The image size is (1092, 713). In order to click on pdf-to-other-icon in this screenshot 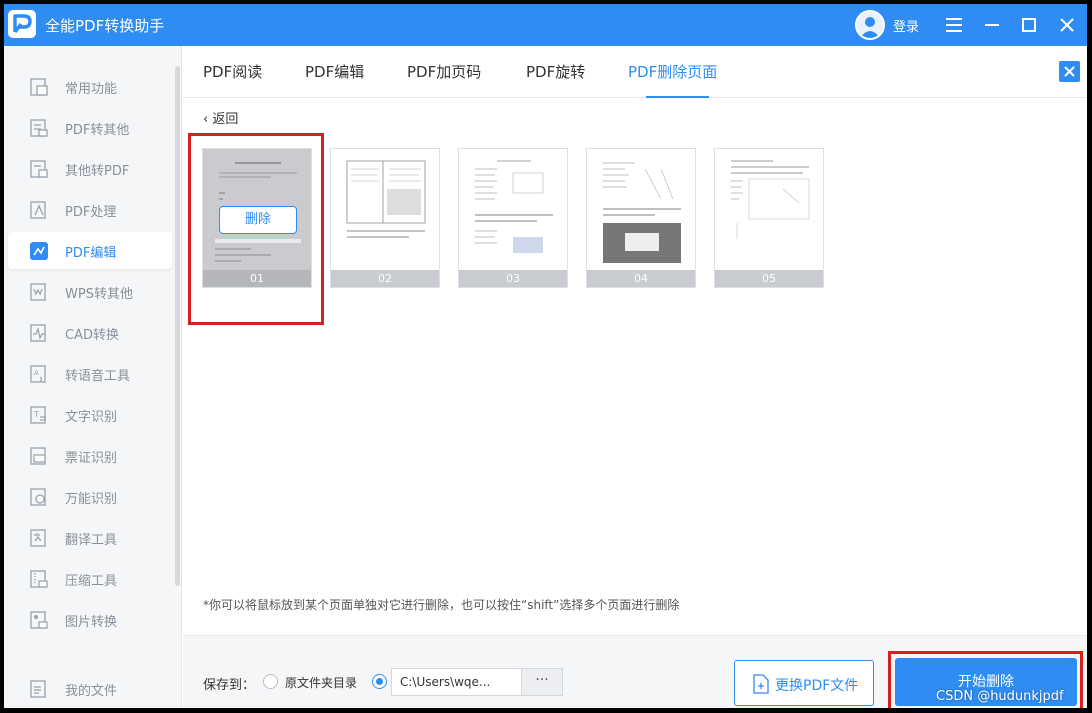, I will do `click(39, 128)`.